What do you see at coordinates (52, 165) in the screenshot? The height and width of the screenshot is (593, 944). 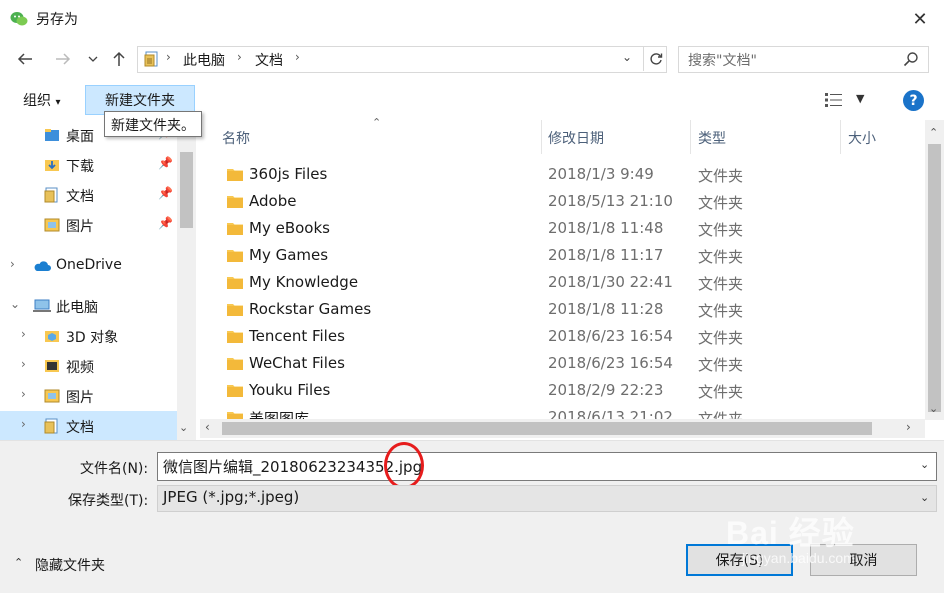 I see `download-folder-icon` at bounding box center [52, 165].